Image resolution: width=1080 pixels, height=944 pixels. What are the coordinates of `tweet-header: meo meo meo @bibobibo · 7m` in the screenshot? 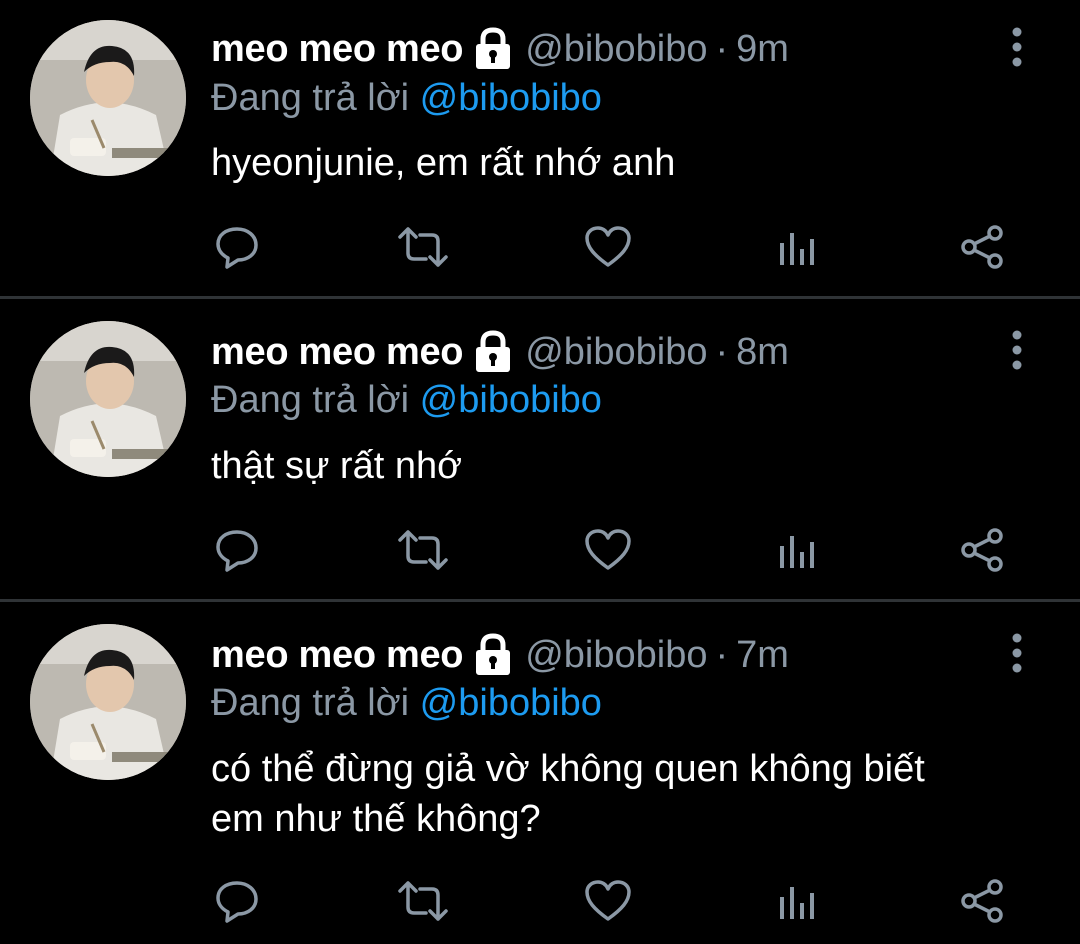 It's located at (500, 655).